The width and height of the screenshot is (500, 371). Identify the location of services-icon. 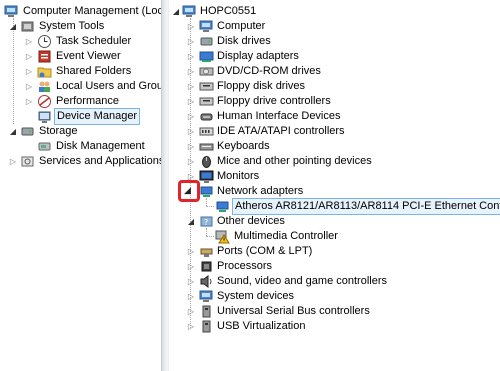
(27, 161).